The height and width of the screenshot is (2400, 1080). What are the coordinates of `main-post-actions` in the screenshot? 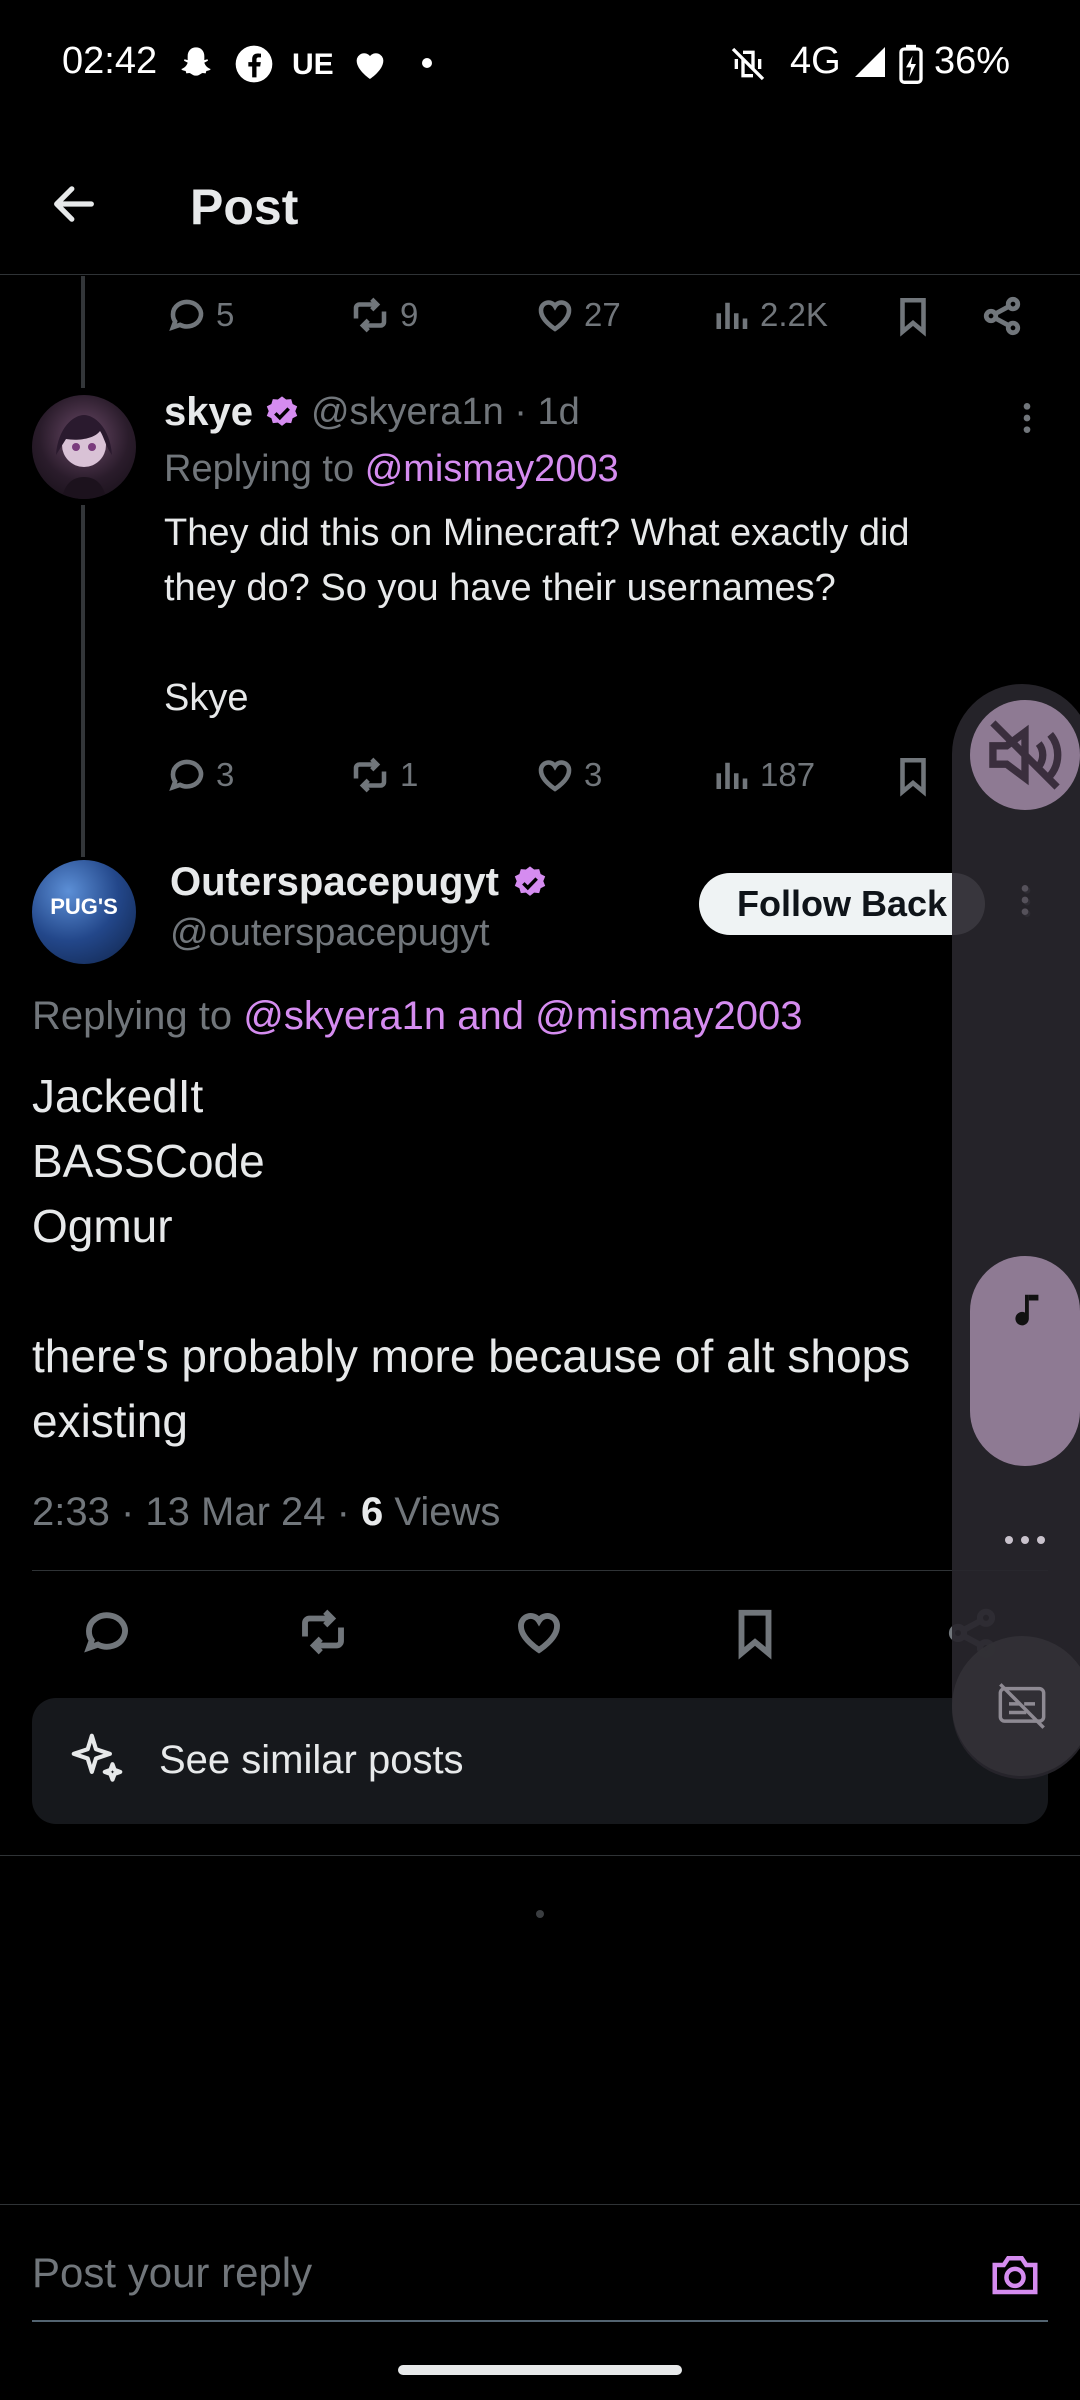 It's located at (540, 1635).